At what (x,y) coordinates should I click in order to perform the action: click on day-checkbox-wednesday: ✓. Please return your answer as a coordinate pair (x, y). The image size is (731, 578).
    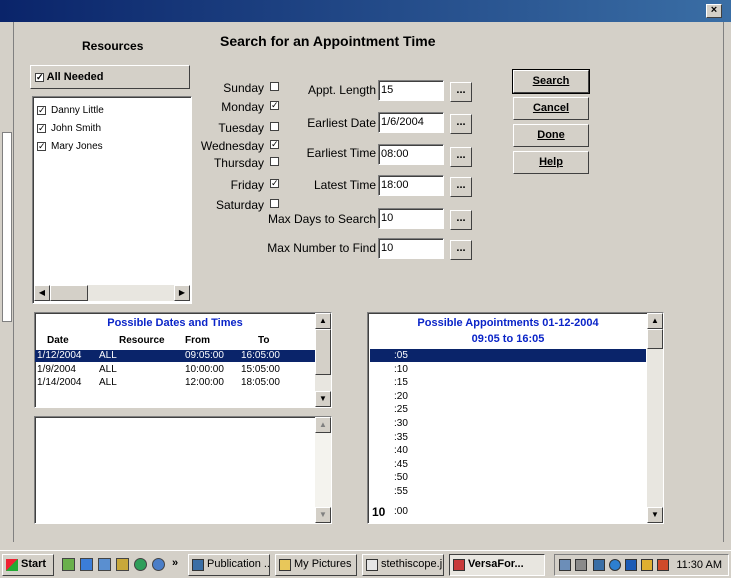
    Looking at the image, I should click on (274, 144).